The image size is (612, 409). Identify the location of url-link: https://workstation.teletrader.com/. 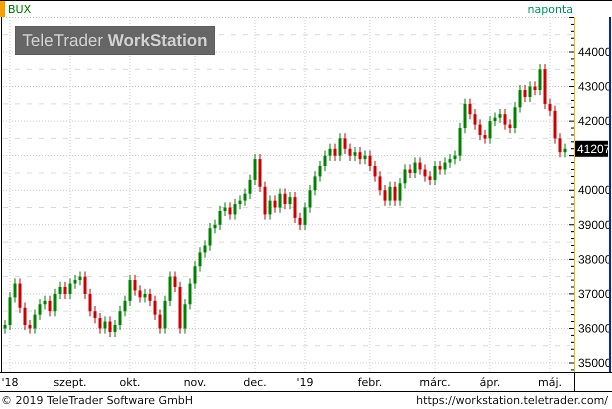
(512, 400).